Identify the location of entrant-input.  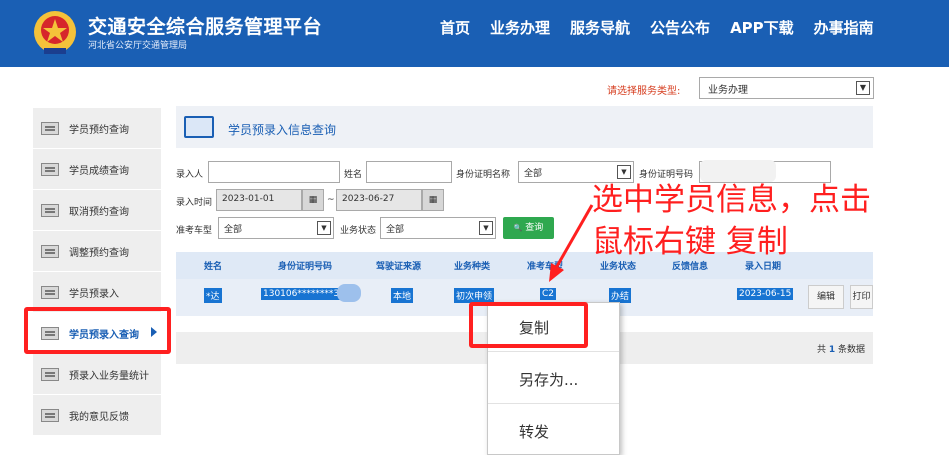
(274, 172).